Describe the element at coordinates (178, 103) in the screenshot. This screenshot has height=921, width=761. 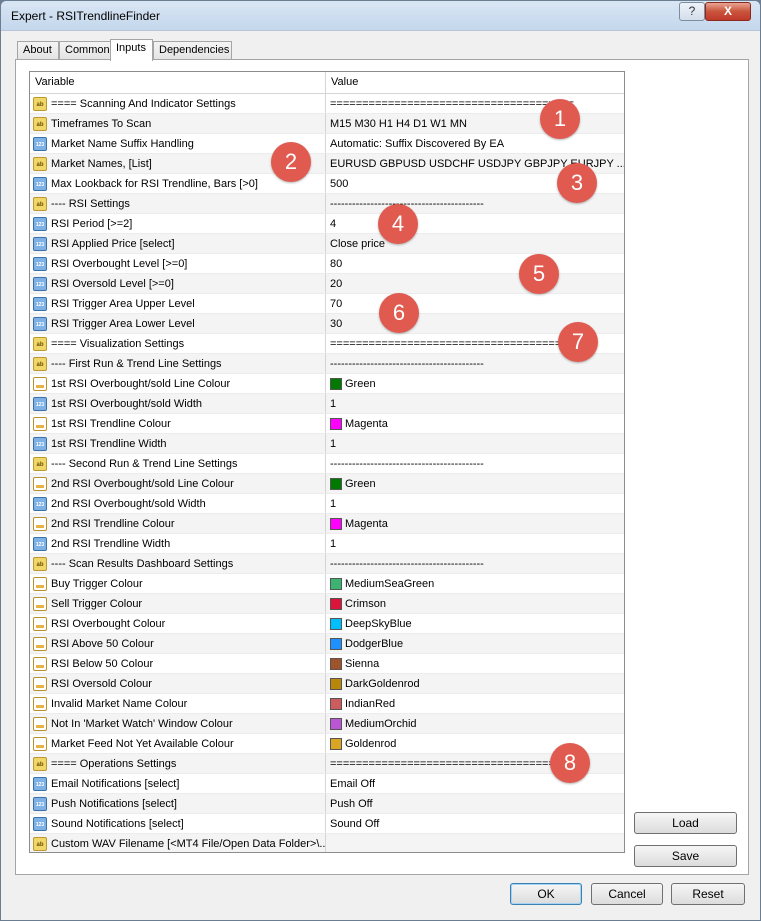
I see `variable-cell: ab ==== Scanning And Indicator Settings` at that location.